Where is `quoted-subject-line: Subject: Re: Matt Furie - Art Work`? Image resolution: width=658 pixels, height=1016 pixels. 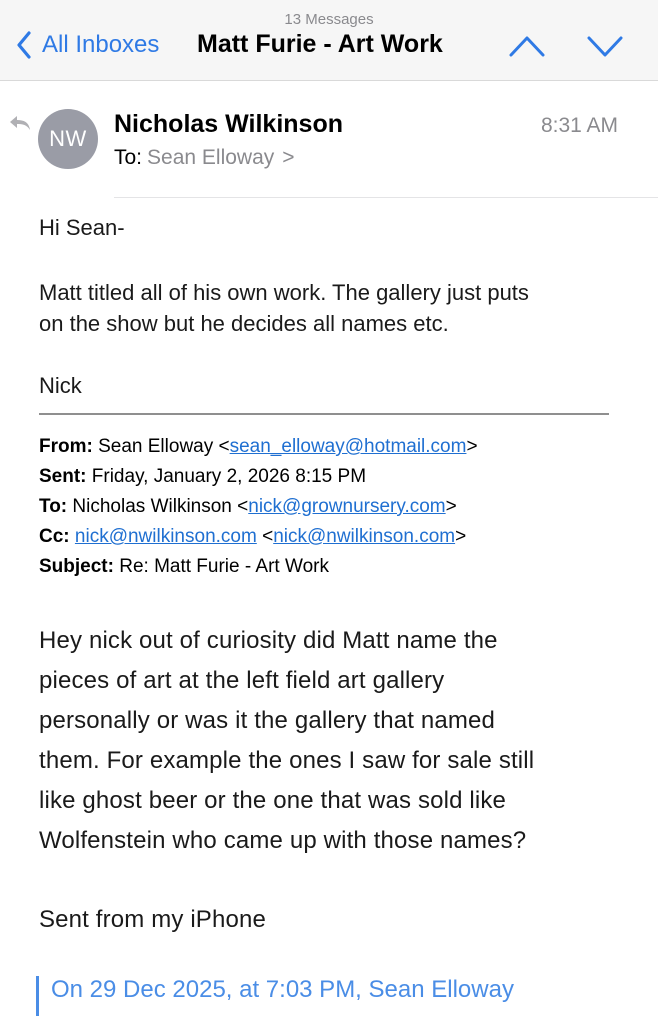 quoted-subject-line: Subject: Re: Matt Furie - Art Work is located at coordinates (184, 567).